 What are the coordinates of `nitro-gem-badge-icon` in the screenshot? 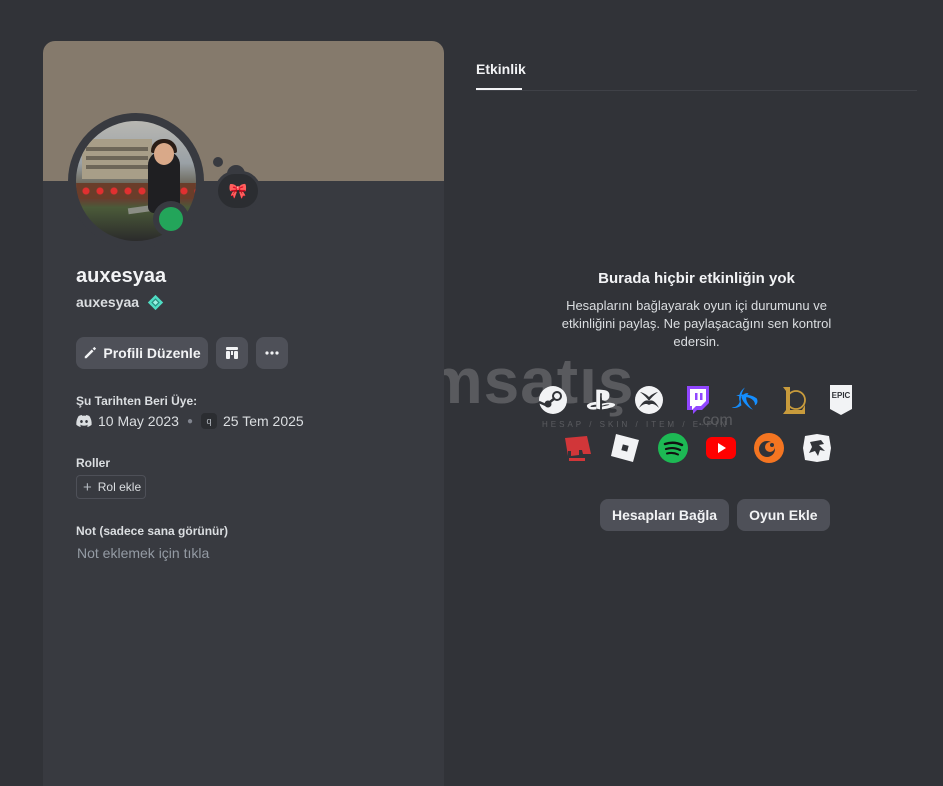 It's located at (155, 302).